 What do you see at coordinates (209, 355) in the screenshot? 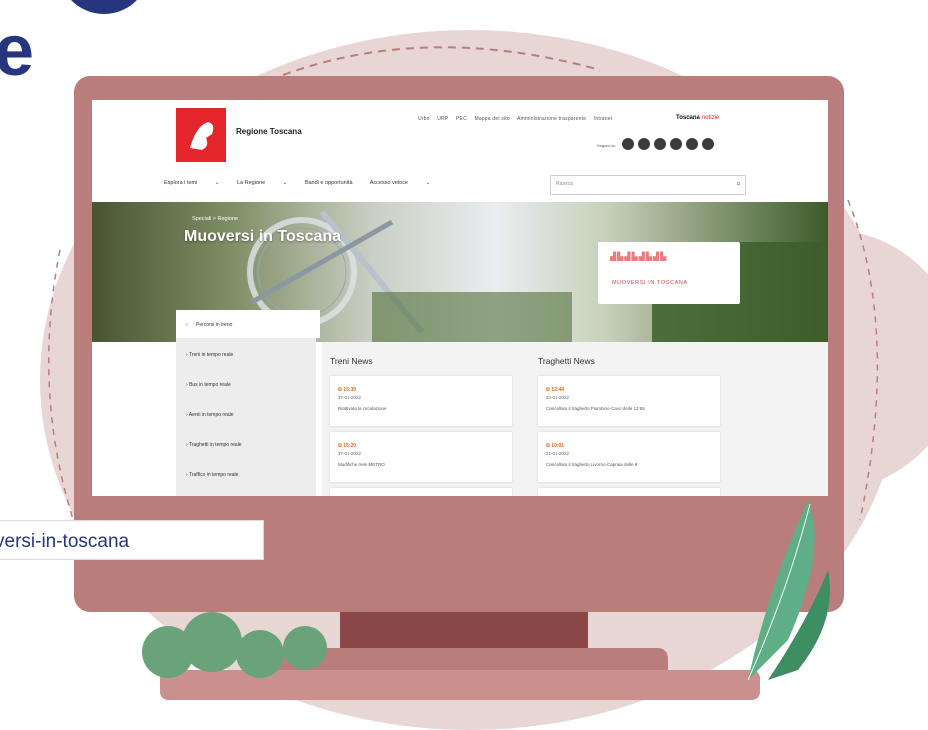
I see `sidebar-item-treni: › Treni in tempo reale` at bounding box center [209, 355].